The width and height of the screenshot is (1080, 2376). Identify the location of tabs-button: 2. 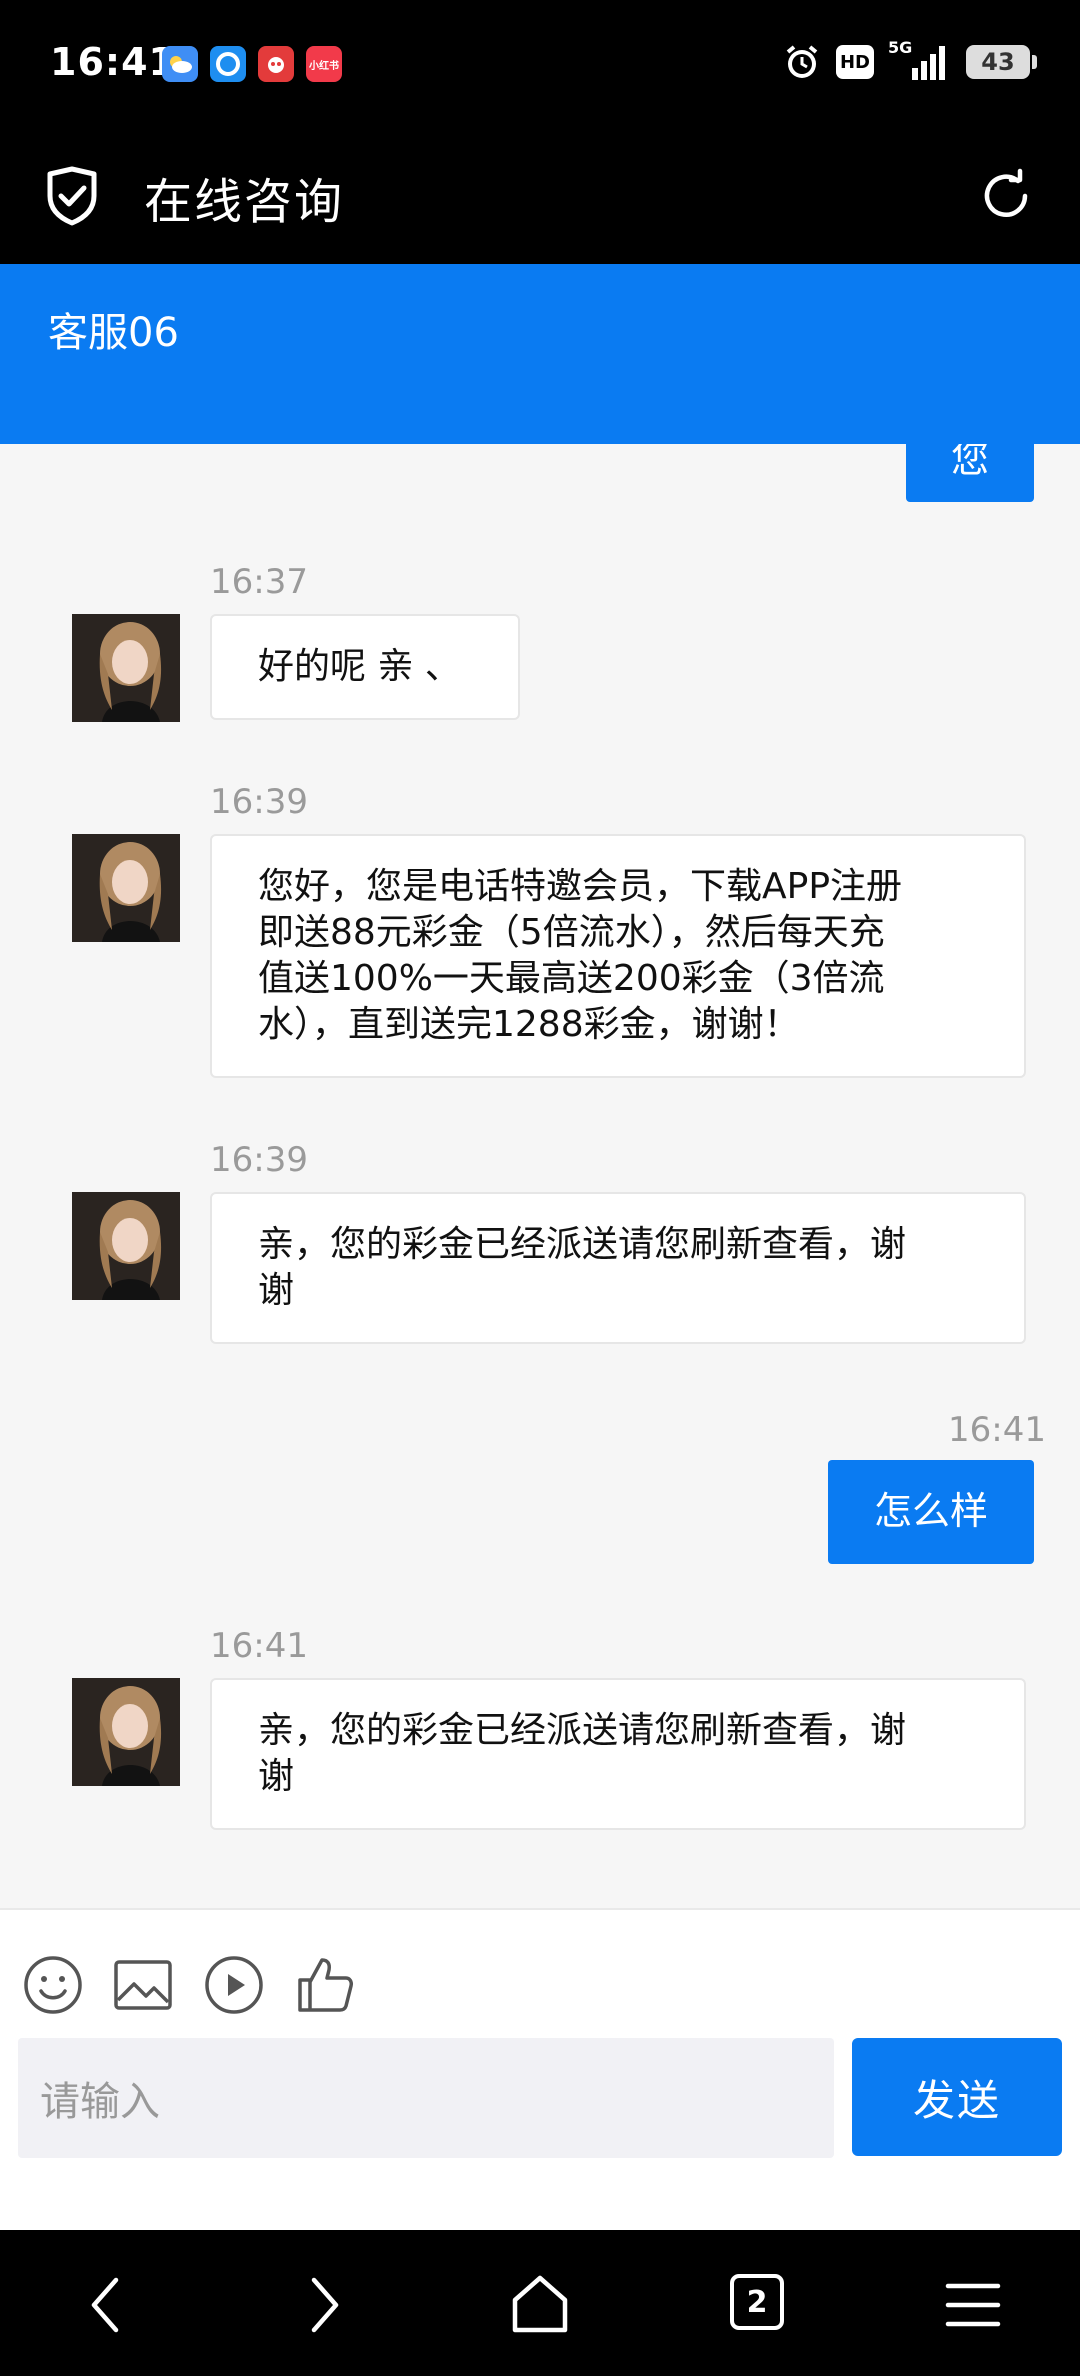
(757, 2302).